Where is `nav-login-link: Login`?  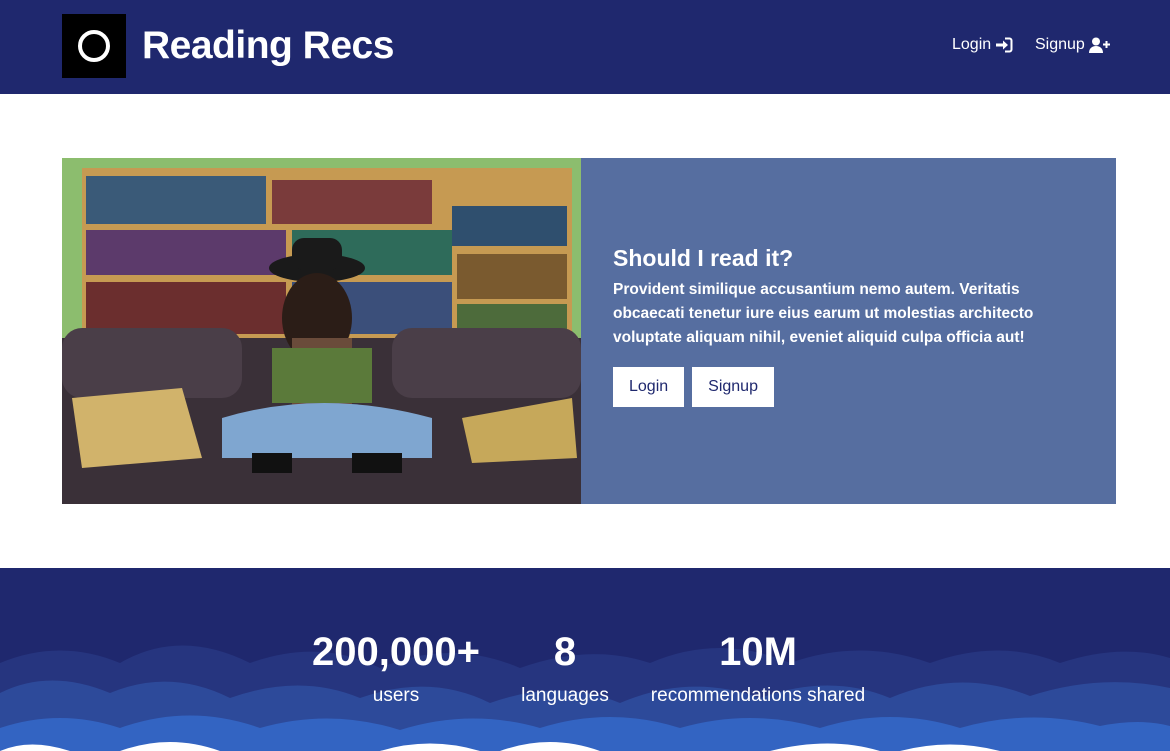 nav-login-link: Login is located at coordinates (982, 45).